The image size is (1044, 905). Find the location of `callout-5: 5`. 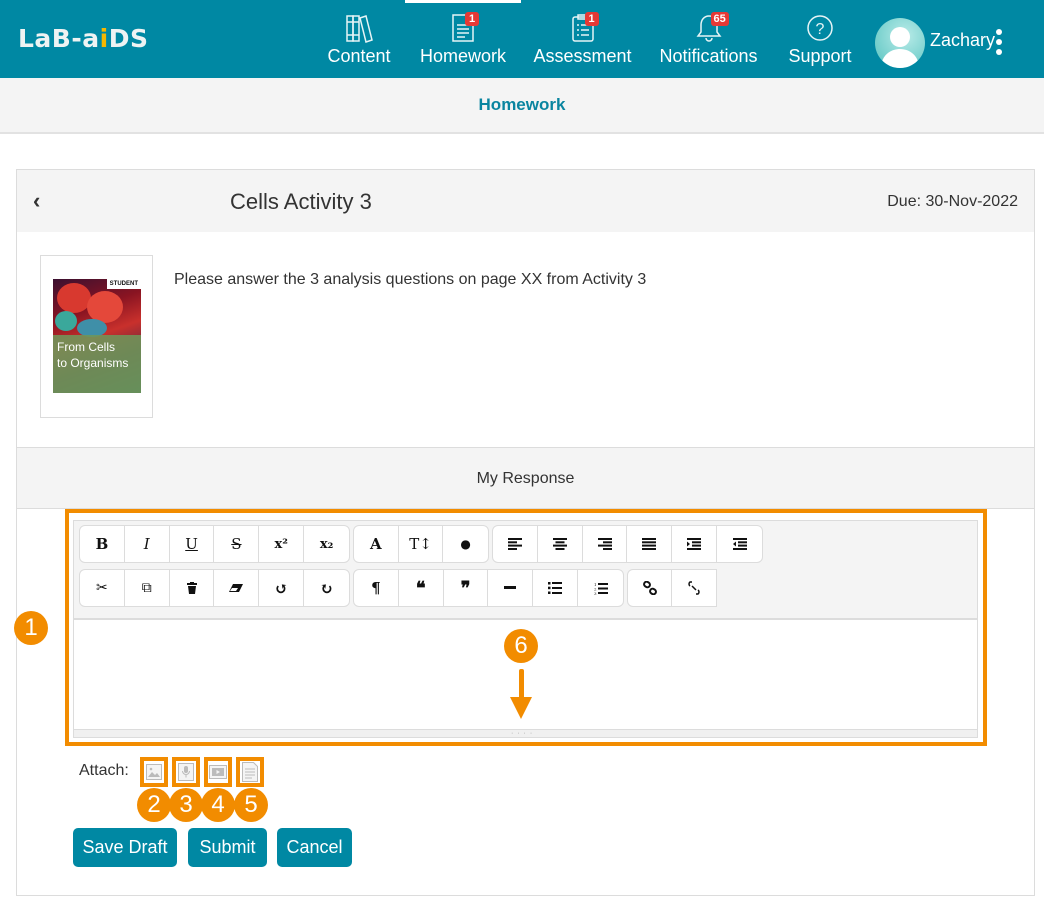

callout-5: 5 is located at coordinates (251, 805).